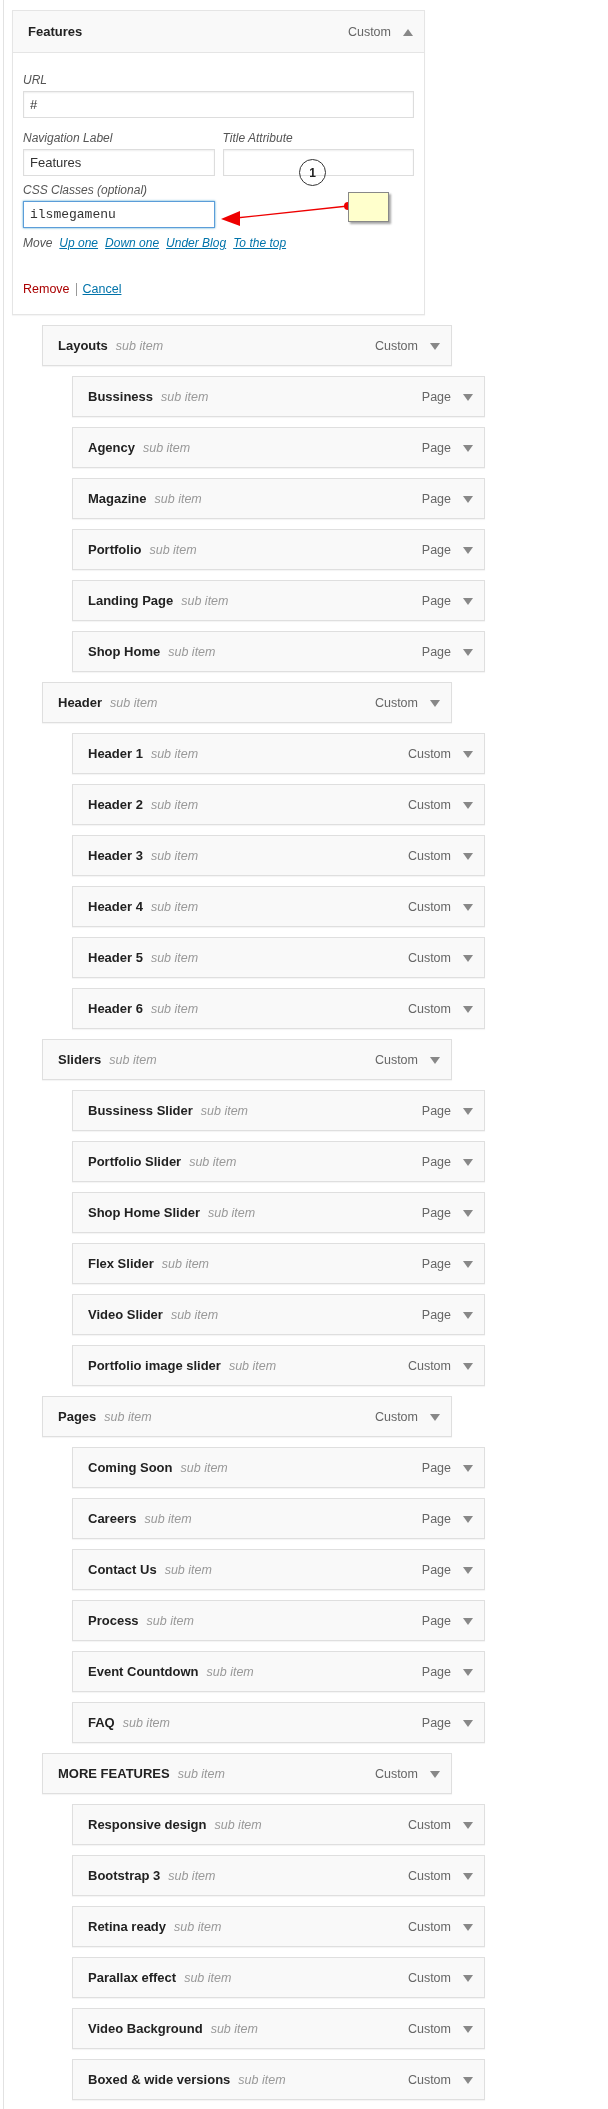  I want to click on menu-item-bar: Portfolio sub item Page, so click(278, 549).